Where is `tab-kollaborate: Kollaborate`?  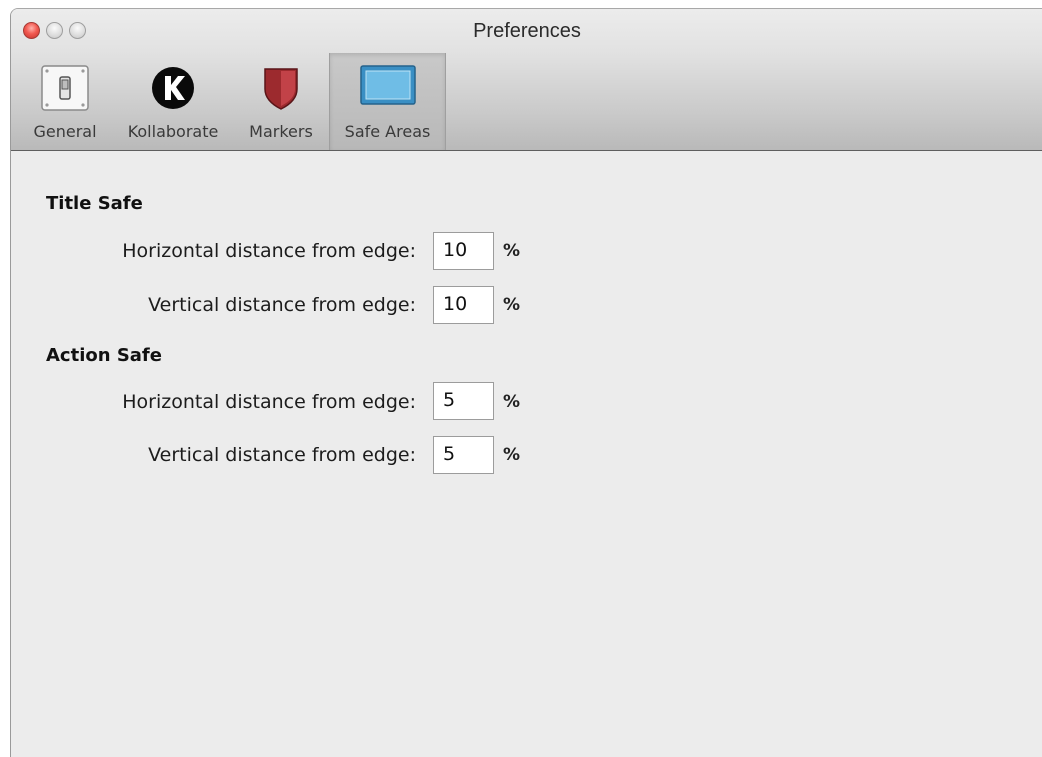
tab-kollaborate: Kollaborate is located at coordinates (173, 101).